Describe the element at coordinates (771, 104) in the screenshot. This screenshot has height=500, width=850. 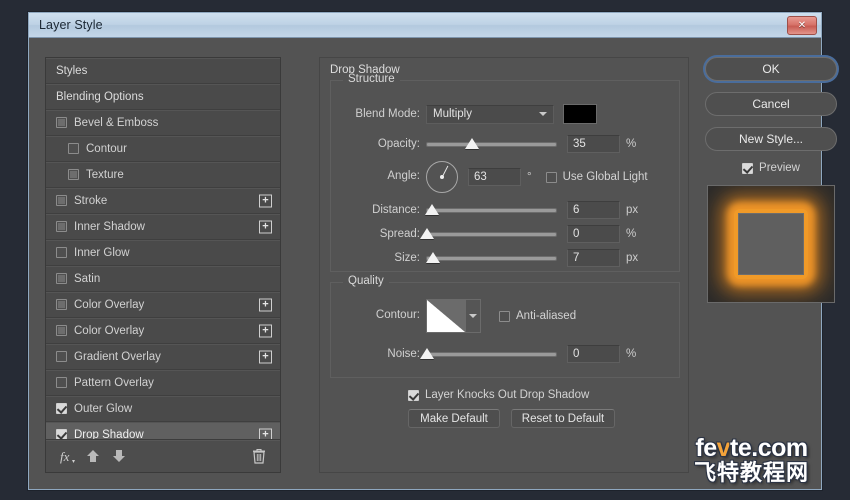
I see `cancel-button: Cancel` at that location.